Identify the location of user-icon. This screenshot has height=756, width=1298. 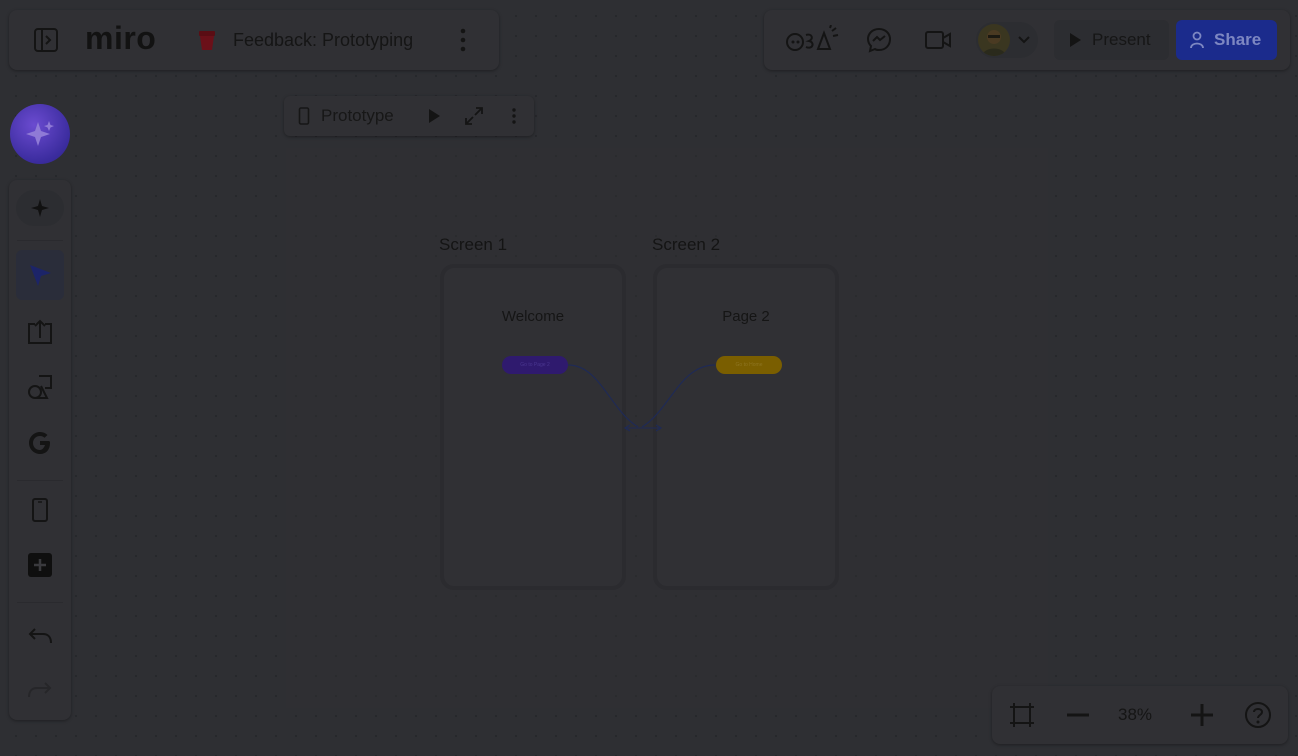
(1197, 40).